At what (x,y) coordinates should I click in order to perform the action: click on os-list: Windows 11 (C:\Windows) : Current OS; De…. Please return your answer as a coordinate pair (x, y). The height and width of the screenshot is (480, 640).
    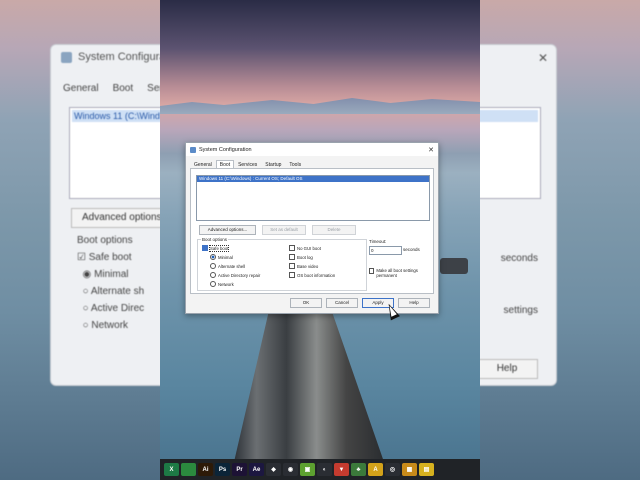
    Looking at the image, I should click on (313, 198).